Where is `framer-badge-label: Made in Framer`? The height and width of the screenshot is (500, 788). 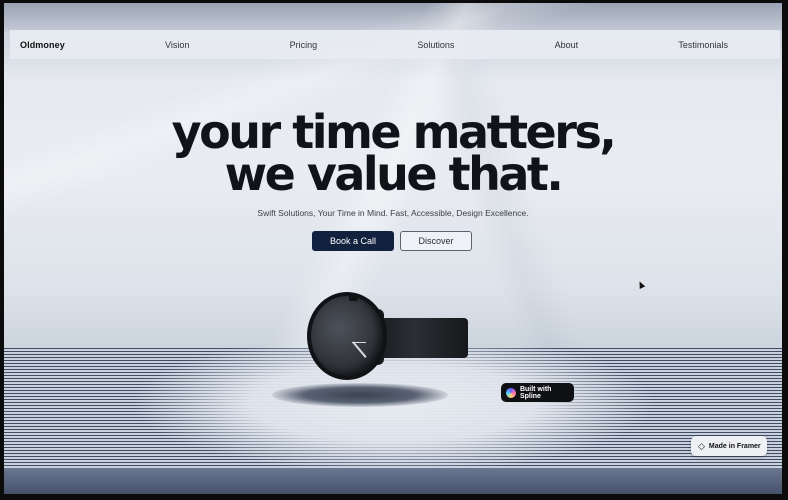 framer-badge-label: Made in Framer is located at coordinates (734, 446).